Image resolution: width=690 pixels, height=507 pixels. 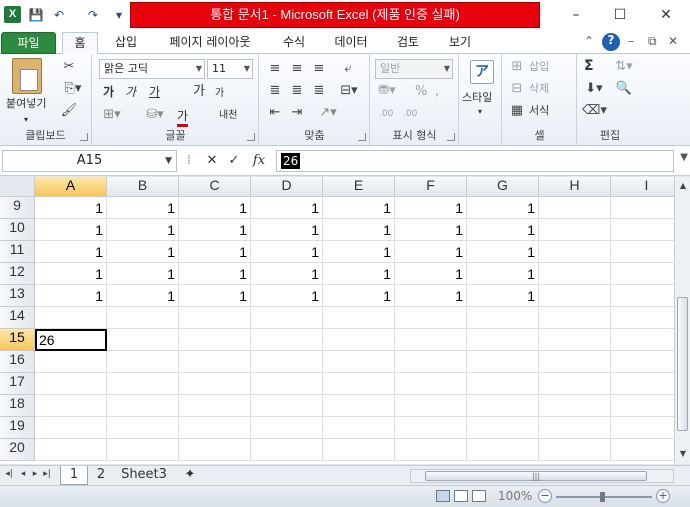 What do you see at coordinates (155, 115) in the screenshot?
I see `fill-color-icon: ⛁▾` at bounding box center [155, 115].